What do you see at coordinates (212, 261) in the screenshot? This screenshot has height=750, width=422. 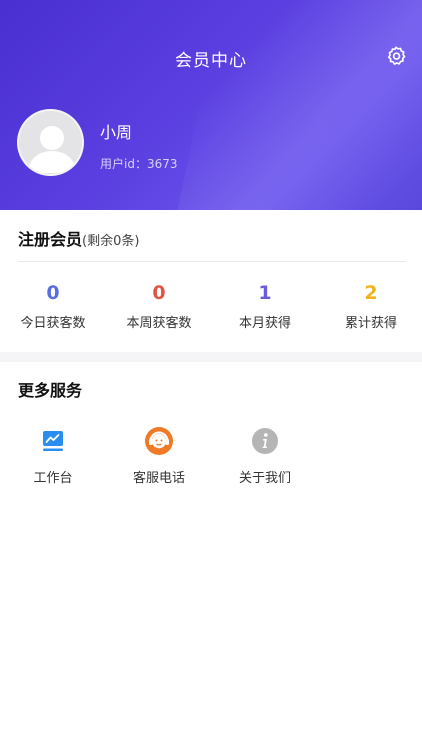 I see `divider` at bounding box center [212, 261].